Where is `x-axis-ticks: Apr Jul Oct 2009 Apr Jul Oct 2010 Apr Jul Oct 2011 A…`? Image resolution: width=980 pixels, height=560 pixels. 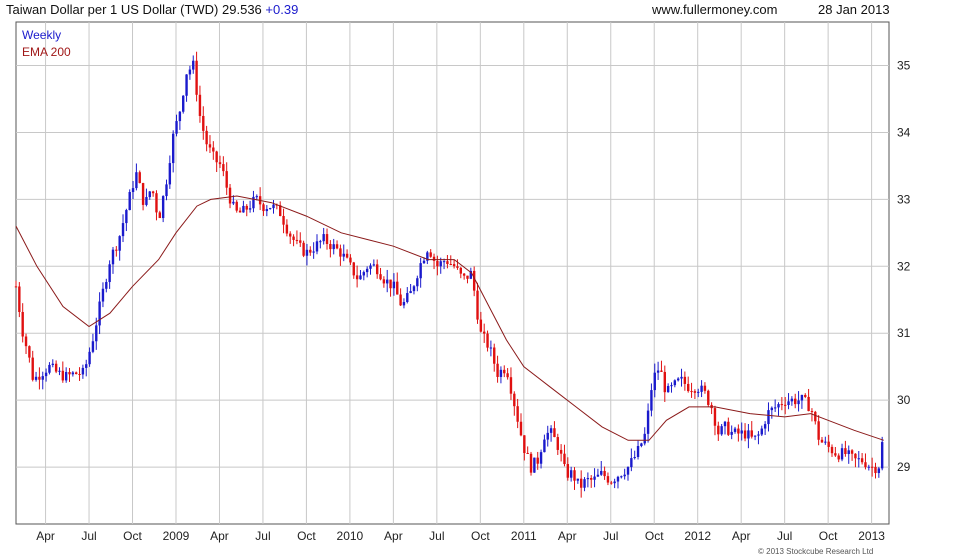 x-axis-ticks: Apr Jul Oct 2009 Apr Jul Oct 2010 Apr Jul Oct 2011 A… is located at coordinates (460, 536).